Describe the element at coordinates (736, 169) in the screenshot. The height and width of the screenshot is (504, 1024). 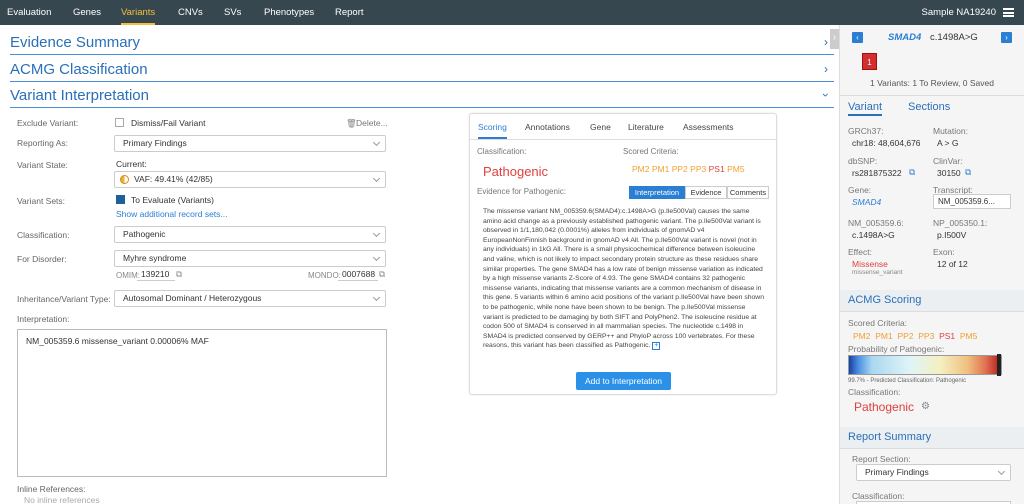
I see `criterion-pm5: PM5` at that location.